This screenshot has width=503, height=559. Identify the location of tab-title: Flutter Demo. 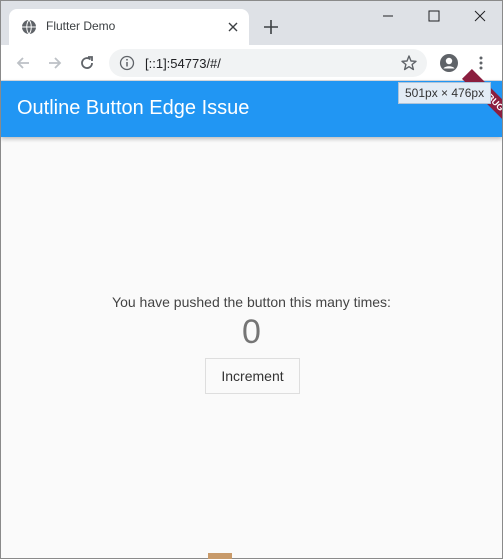
(81, 26).